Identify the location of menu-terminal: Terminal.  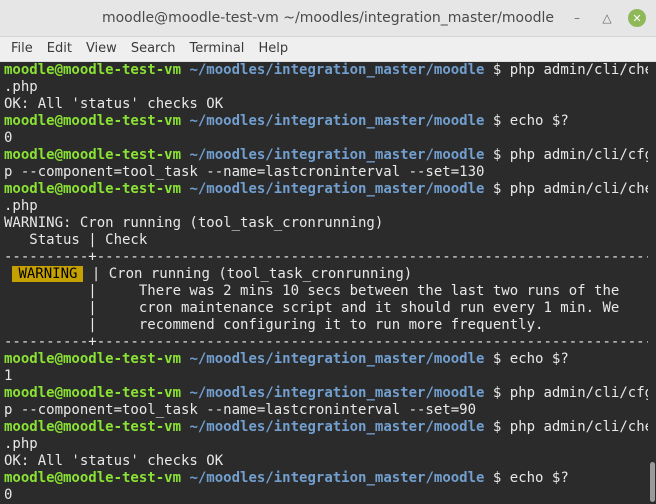
(216, 49).